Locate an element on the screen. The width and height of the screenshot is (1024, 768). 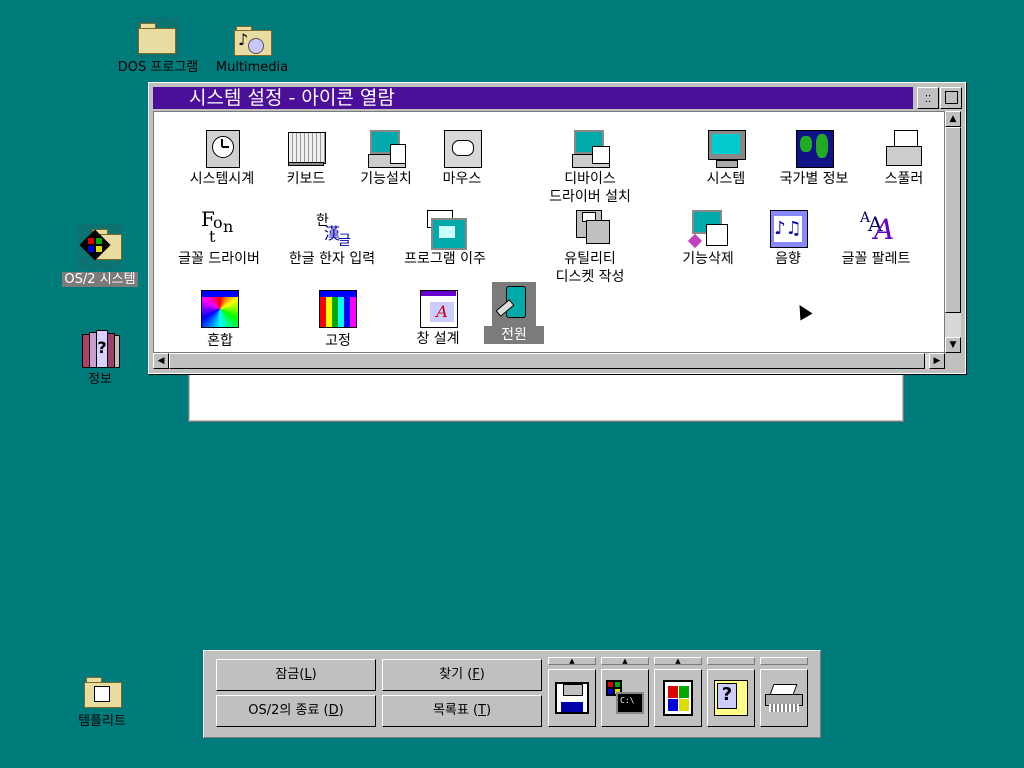
object-label: 디바이스 is located at coordinates (590, 179).